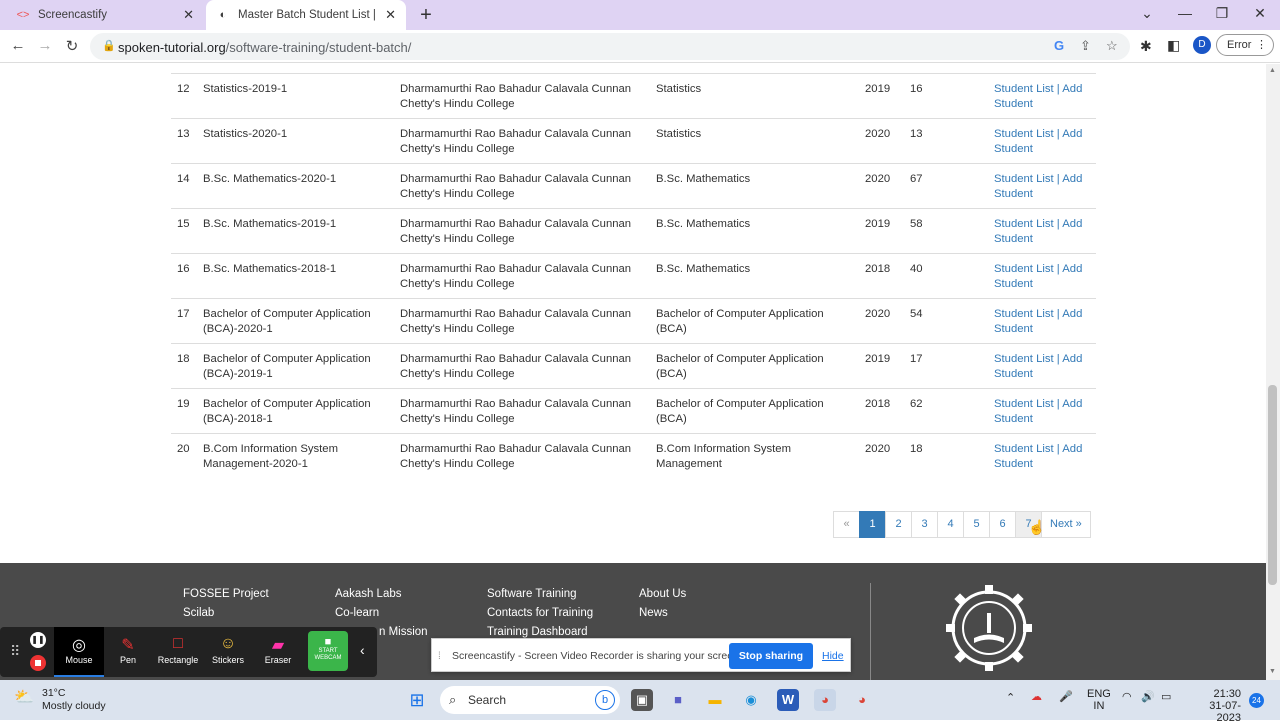 This screenshot has height=724, width=1280. Describe the element at coordinates (1166, 697) in the screenshot. I see `battery-icon: ▭` at that location.